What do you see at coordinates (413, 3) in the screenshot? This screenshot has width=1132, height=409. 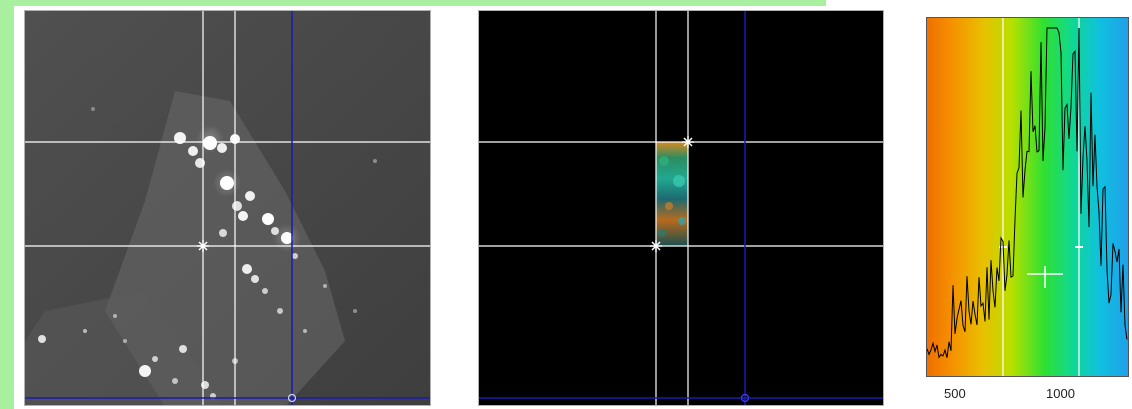 I see `window-top-border` at bounding box center [413, 3].